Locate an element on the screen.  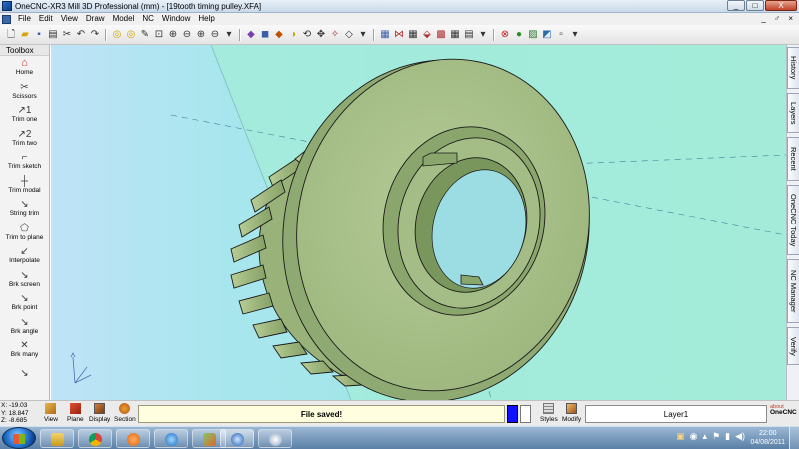
tool-break-screen: ↘ Brk screen is located at coordinates (24, 280).